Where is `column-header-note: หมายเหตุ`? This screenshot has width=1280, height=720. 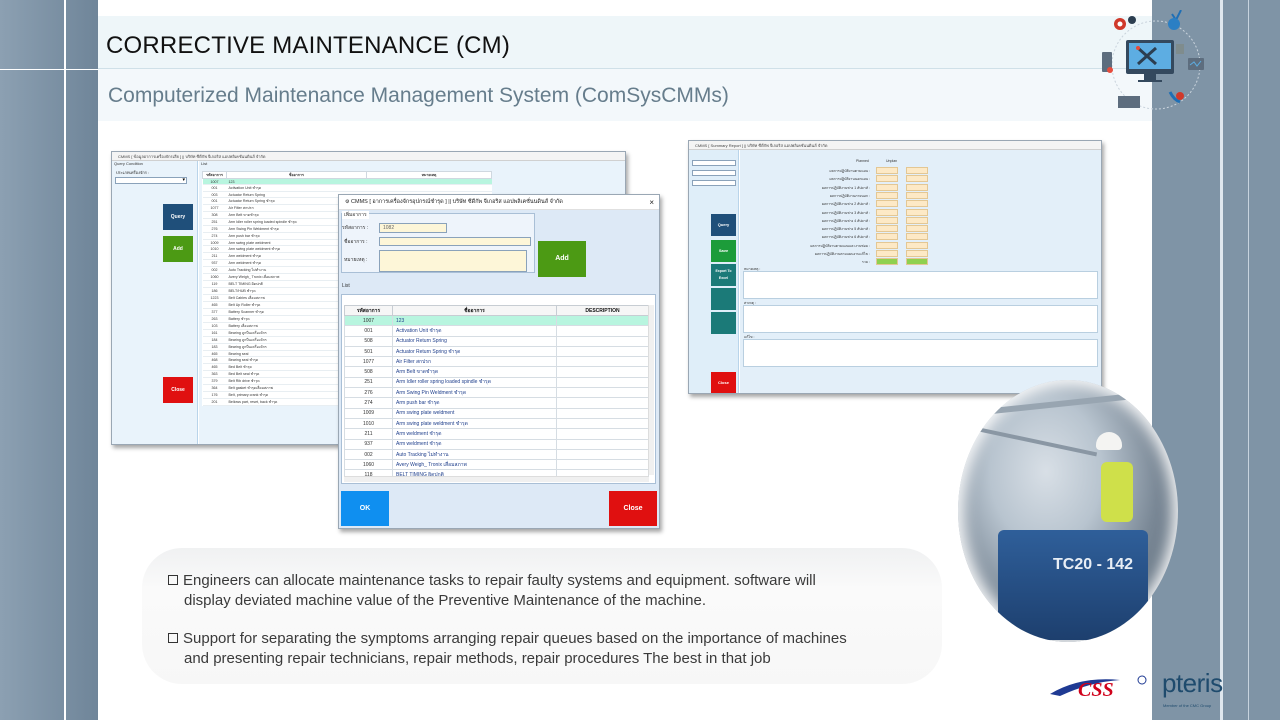 column-header-note: หมายเหตุ is located at coordinates (429, 175).